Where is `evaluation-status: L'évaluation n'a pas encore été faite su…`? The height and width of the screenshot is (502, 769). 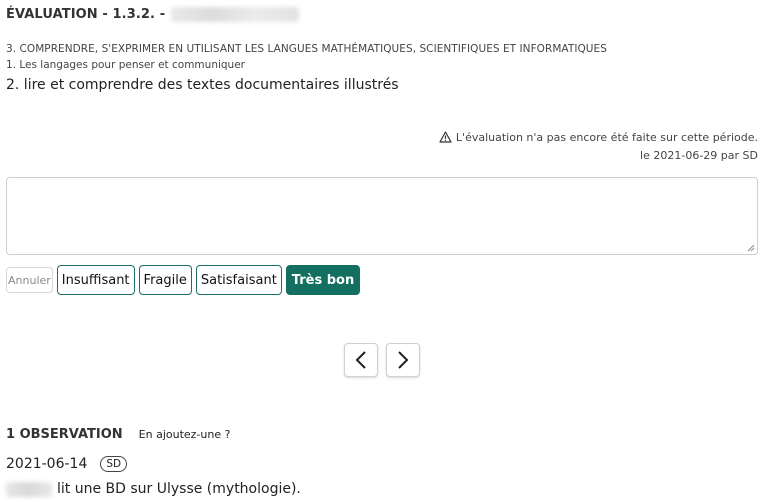
evaluation-status: L'évaluation n'a pas encore été faite su… is located at coordinates (598, 147).